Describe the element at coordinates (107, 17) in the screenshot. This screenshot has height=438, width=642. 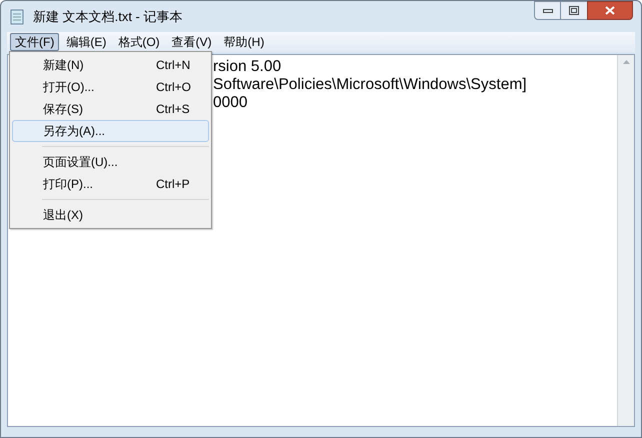
I see `window-title: 新建 文本文档.txt - 记事本` at that location.